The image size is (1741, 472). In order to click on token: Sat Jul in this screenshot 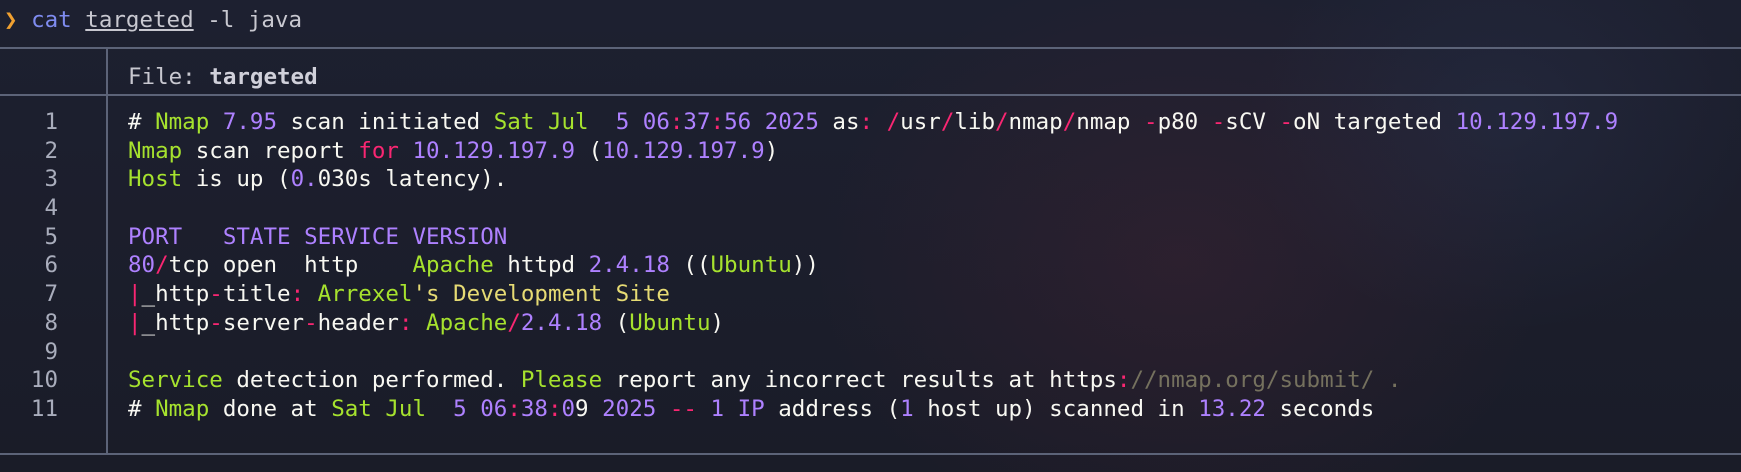, I will do `click(541, 122)`.